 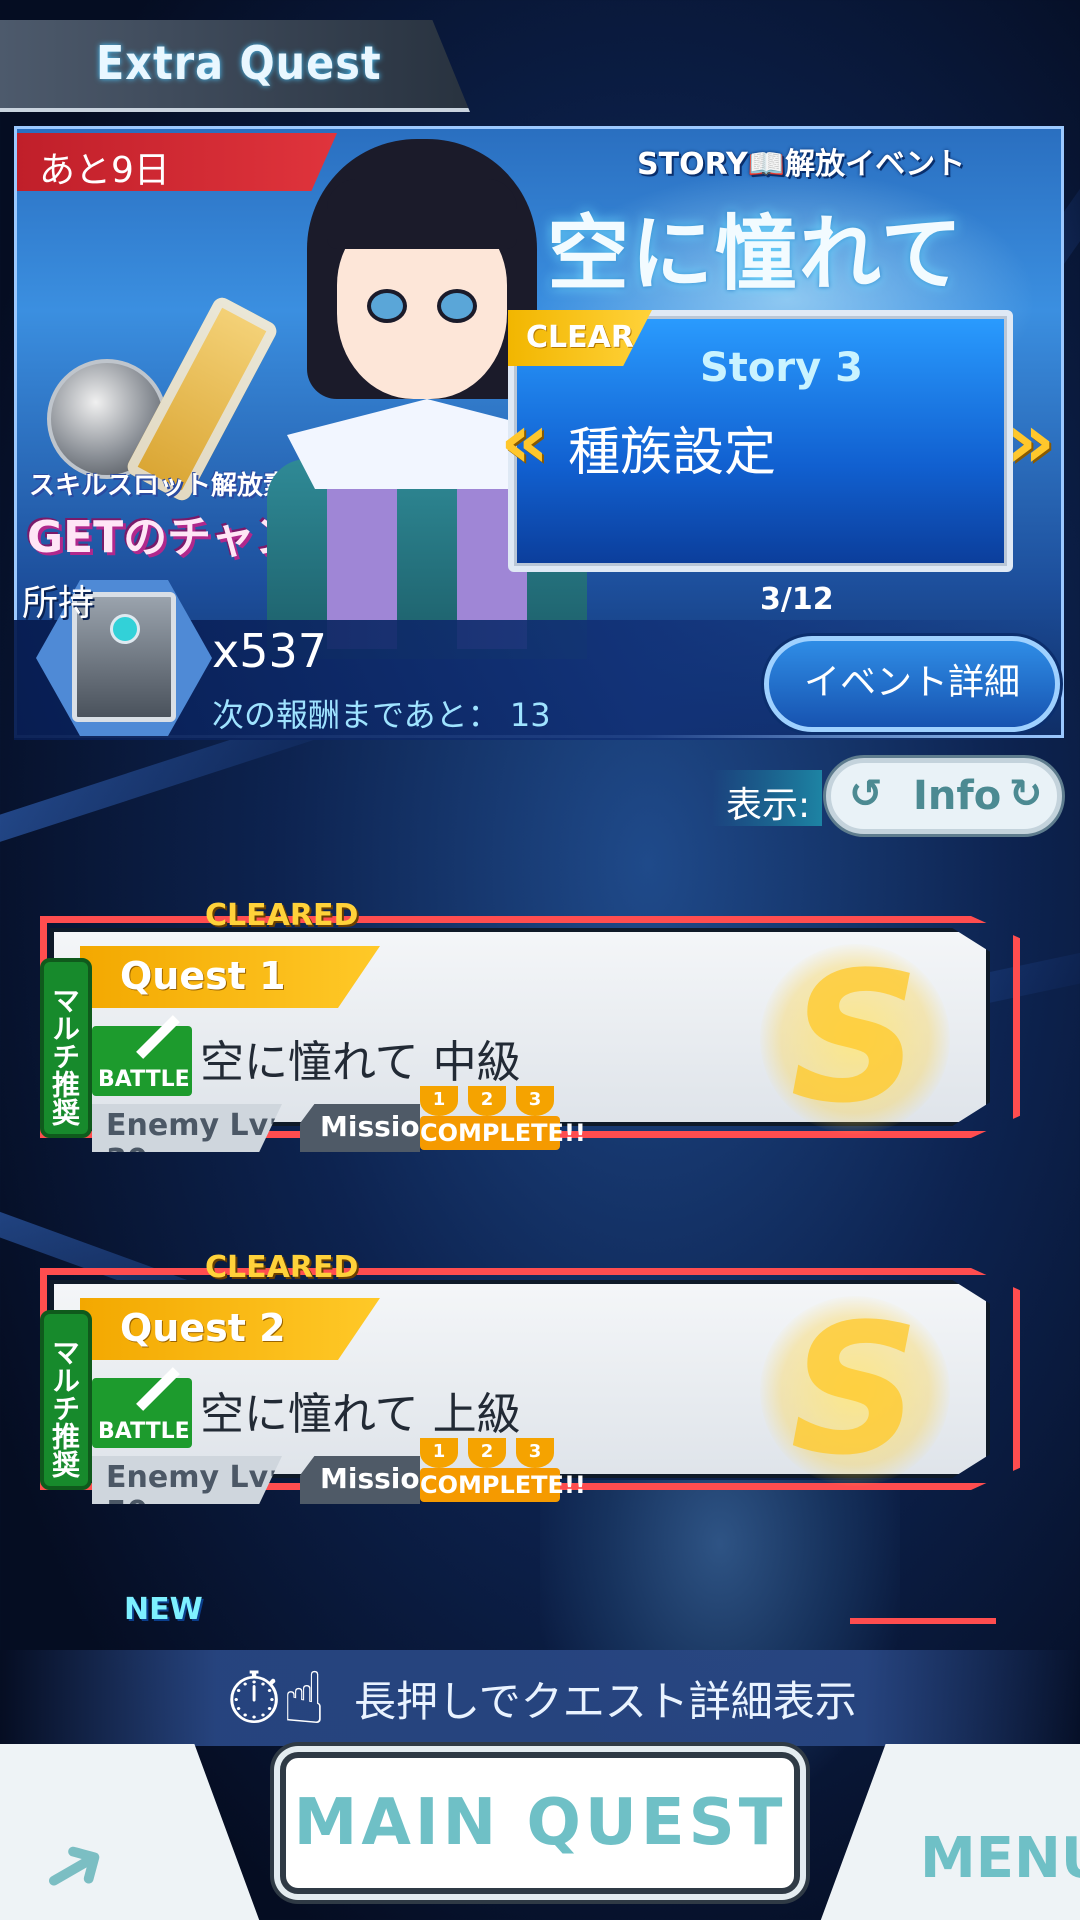 What do you see at coordinates (187, 1480) in the screenshot?
I see `enemy-level: Enemy Lv: 50` at bounding box center [187, 1480].